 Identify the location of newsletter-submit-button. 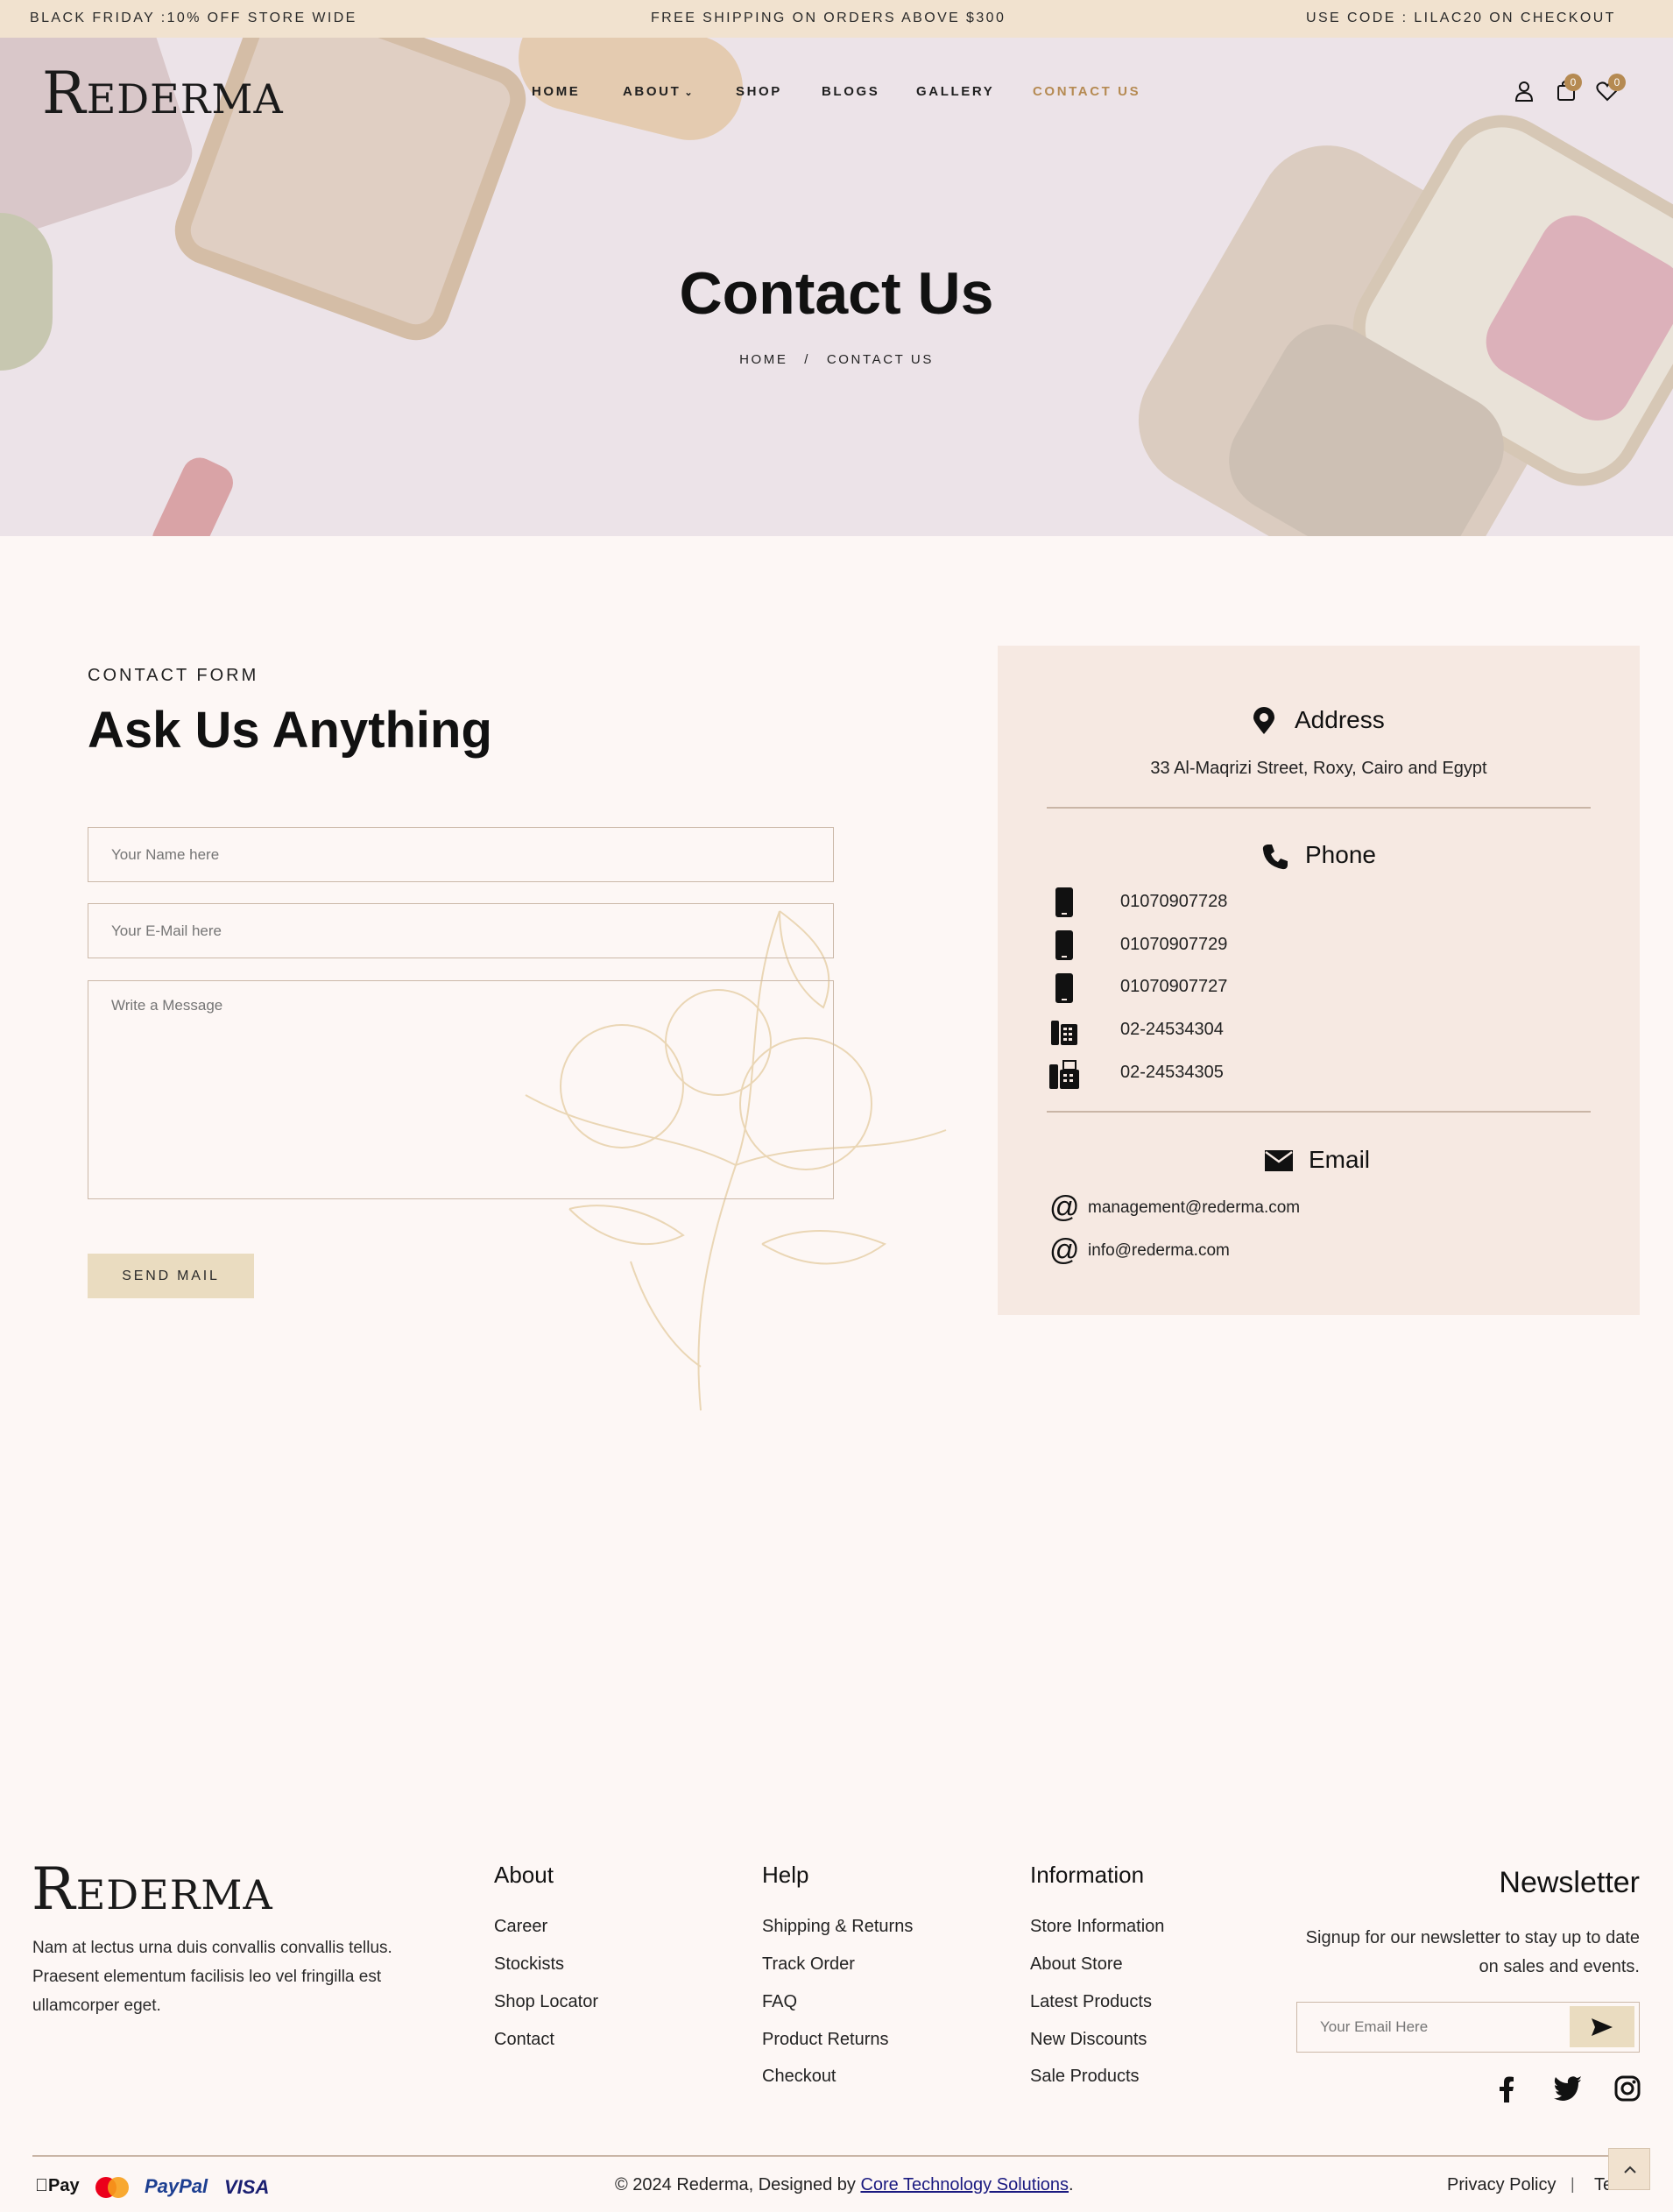
(1602, 2026).